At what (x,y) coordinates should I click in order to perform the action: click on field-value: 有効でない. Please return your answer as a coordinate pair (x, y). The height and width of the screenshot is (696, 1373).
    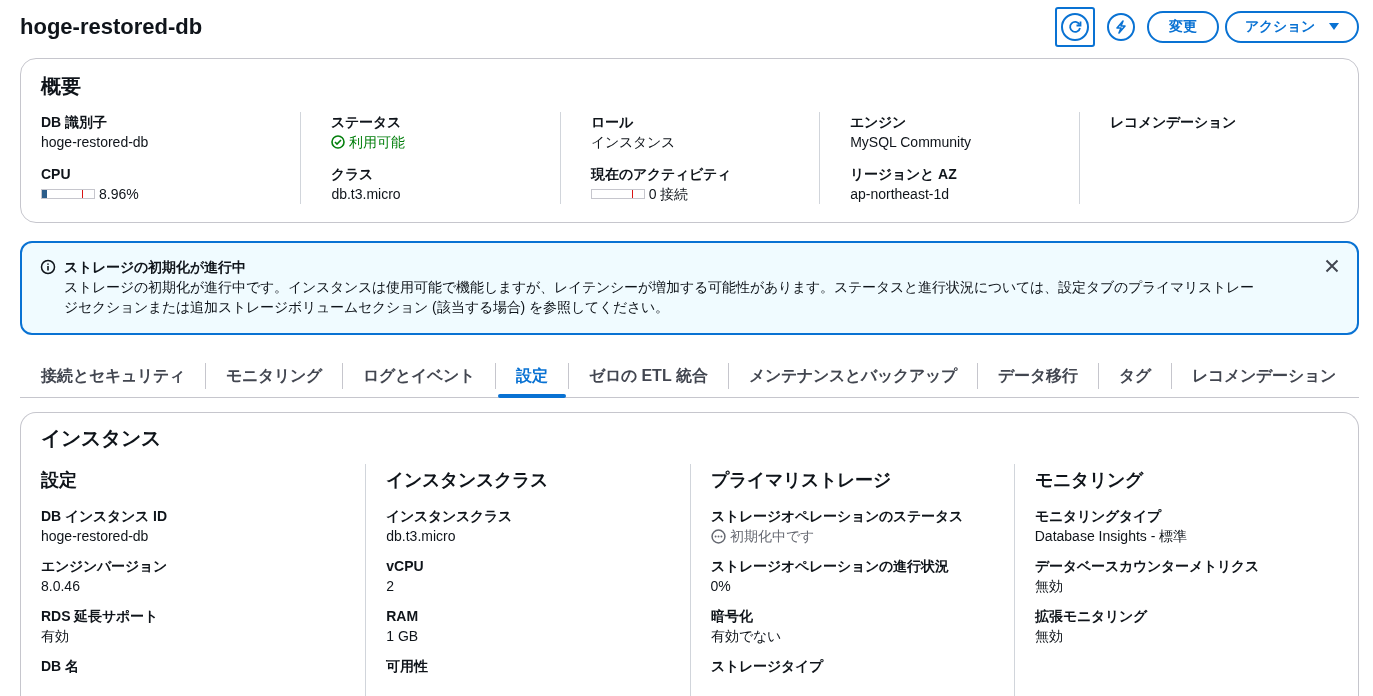
    Looking at the image, I should click on (746, 636).